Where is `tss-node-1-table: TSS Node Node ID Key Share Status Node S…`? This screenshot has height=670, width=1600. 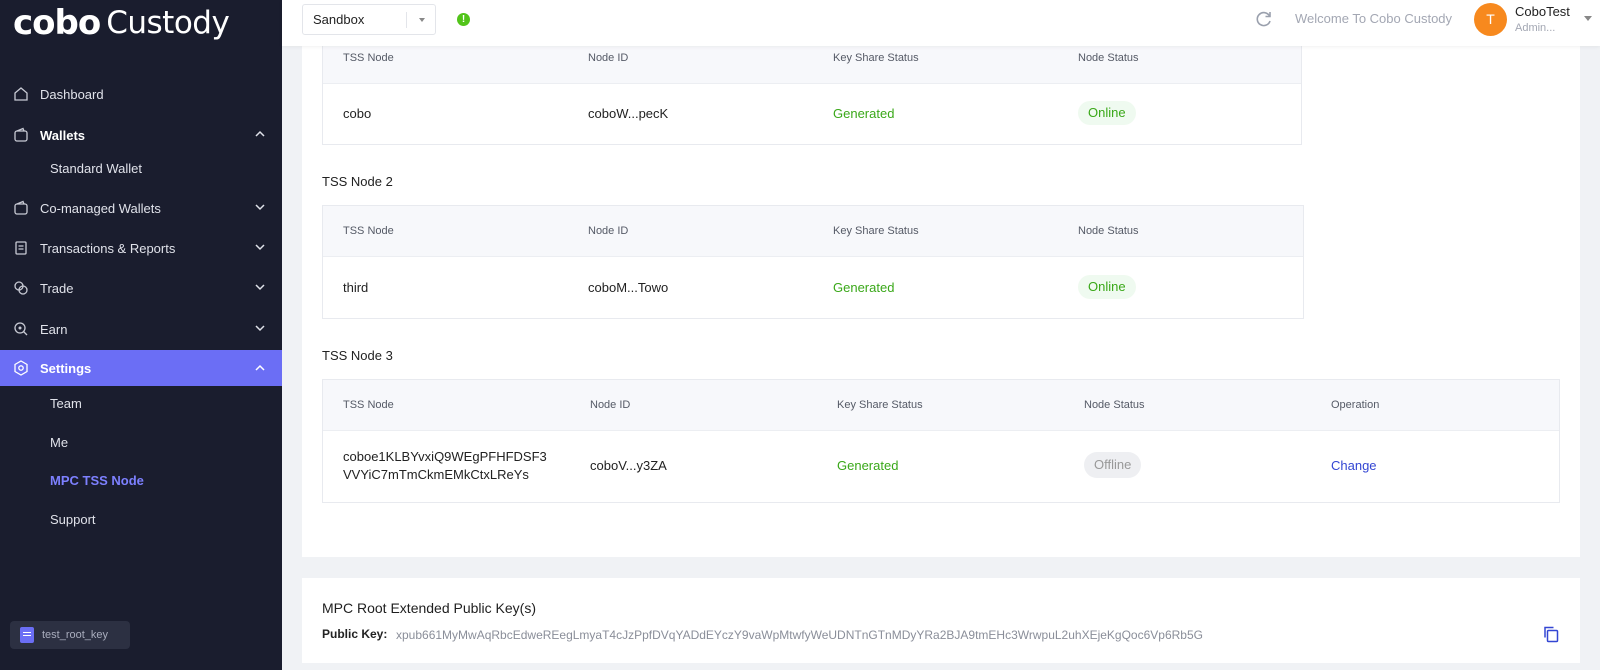 tss-node-1-table: TSS Node Node ID Key Share Status Node S… is located at coordinates (812, 91).